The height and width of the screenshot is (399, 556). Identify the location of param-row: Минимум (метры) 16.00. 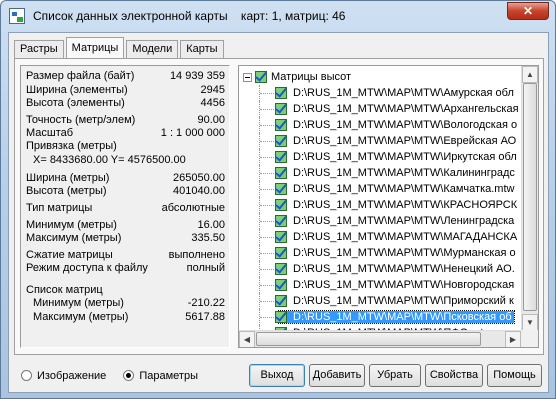
(126, 225).